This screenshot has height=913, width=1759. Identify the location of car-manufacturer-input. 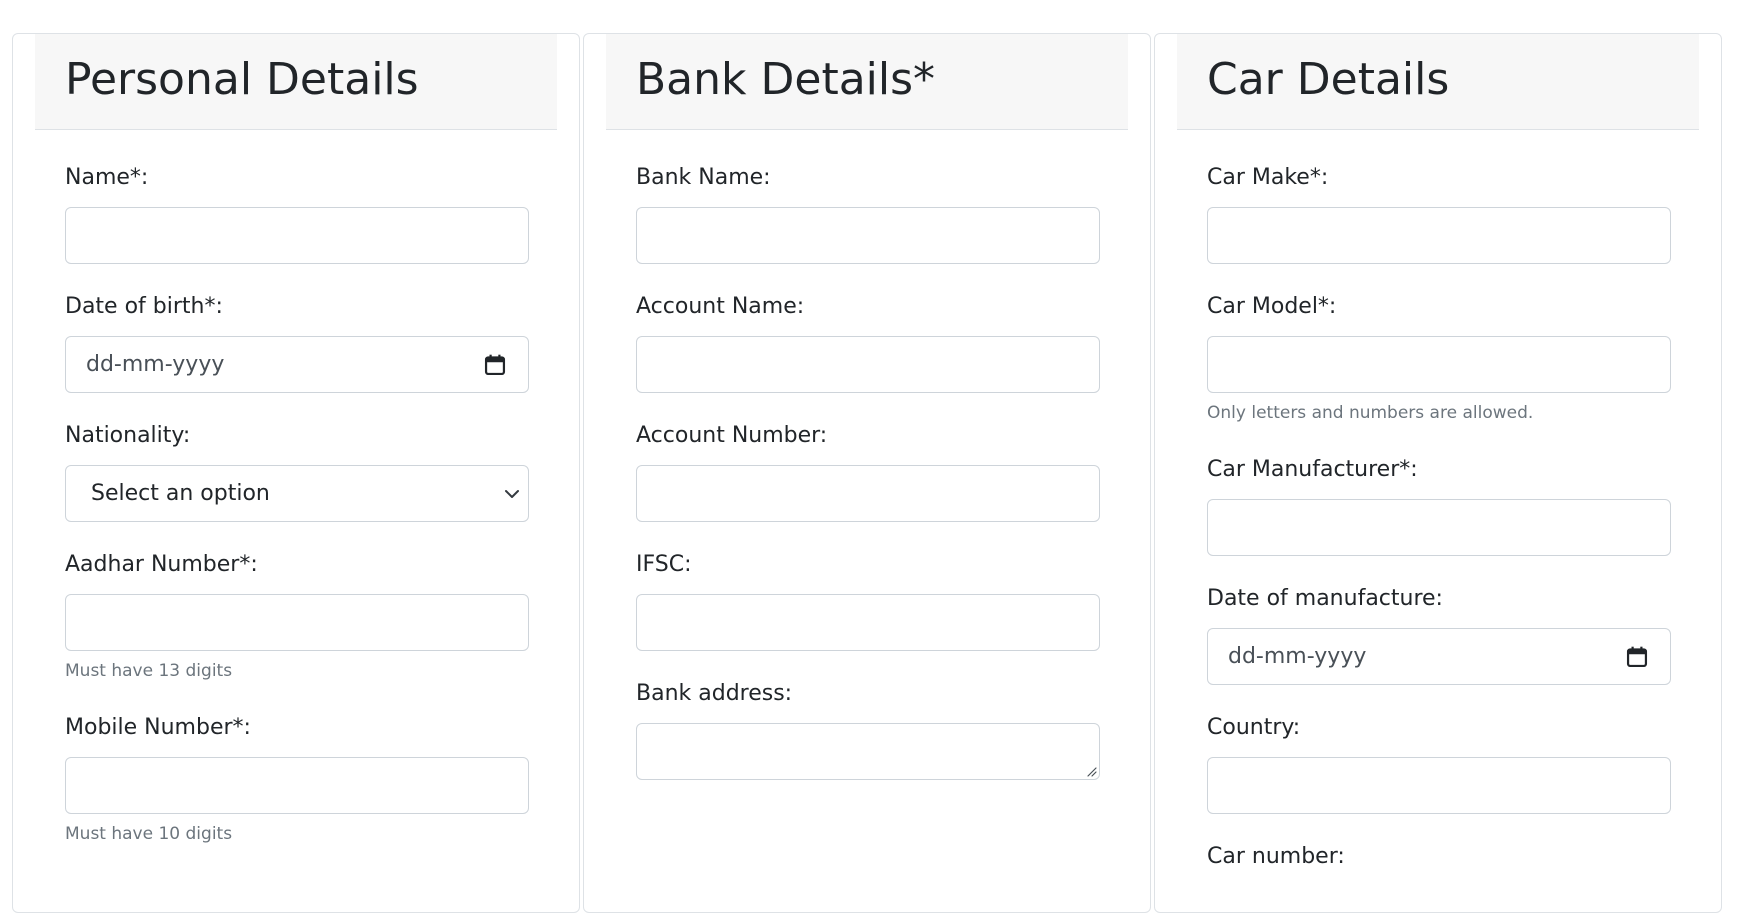
(1439, 527).